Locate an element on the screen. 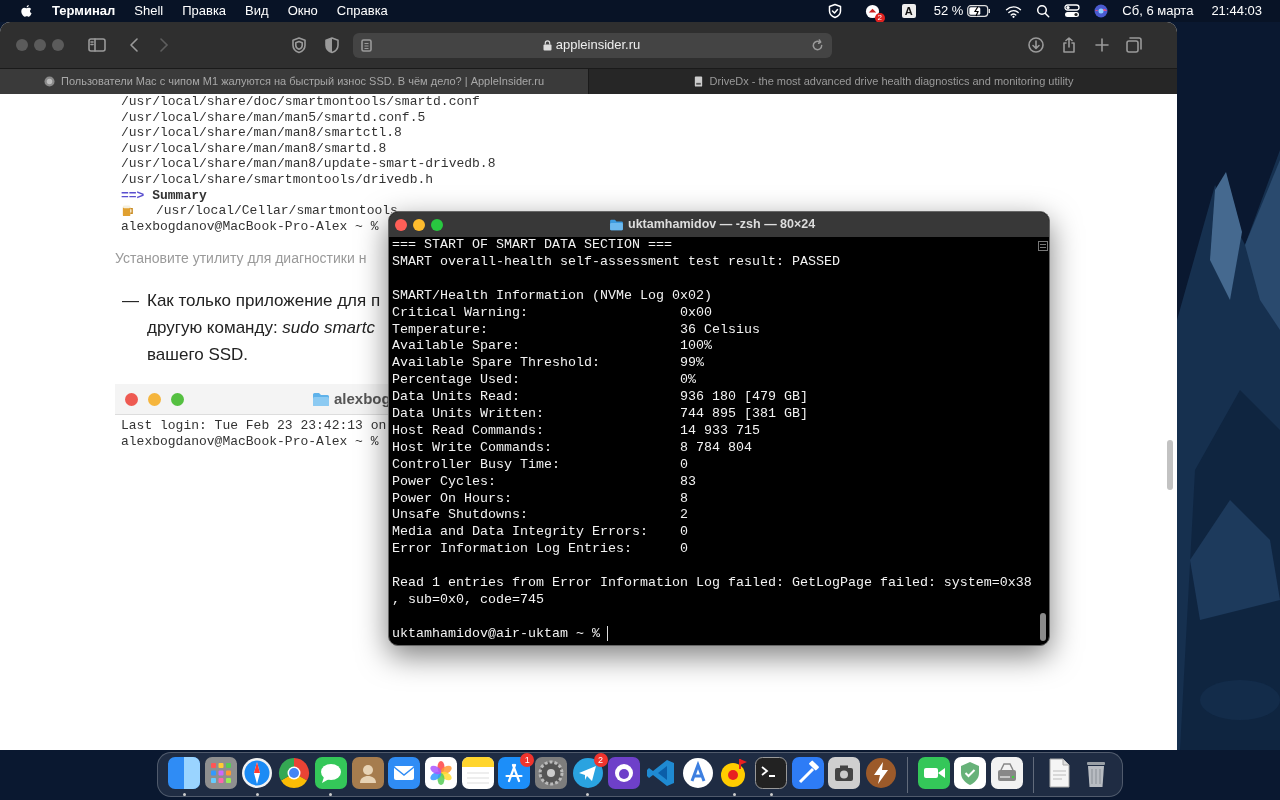 The width and height of the screenshot is (1280, 800). field-label: Controller Busy Time: is located at coordinates (476, 465).